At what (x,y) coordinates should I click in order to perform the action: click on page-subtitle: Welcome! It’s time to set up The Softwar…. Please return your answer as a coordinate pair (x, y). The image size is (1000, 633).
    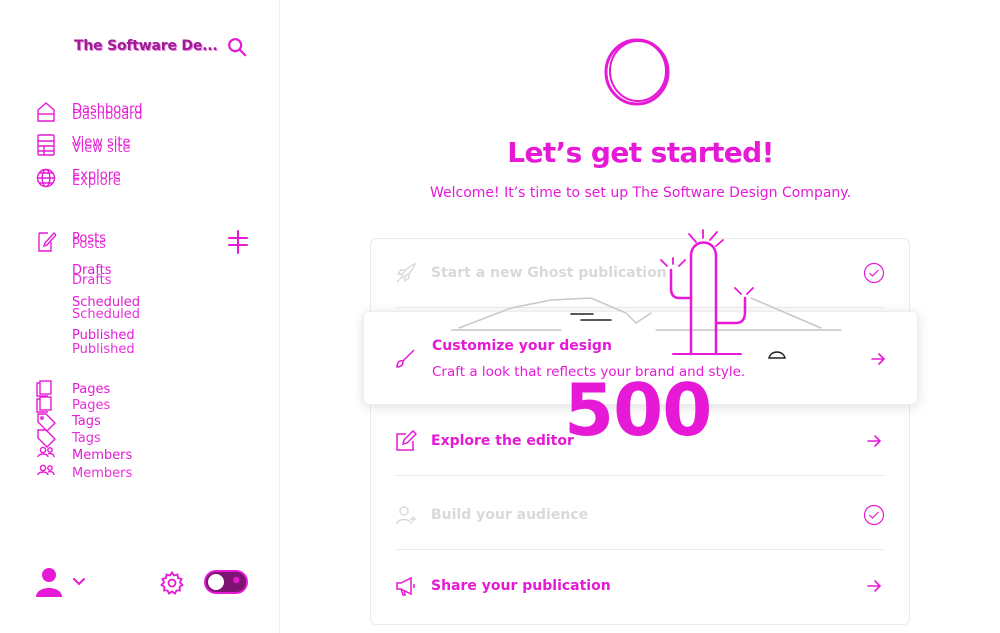
    Looking at the image, I should click on (640, 193).